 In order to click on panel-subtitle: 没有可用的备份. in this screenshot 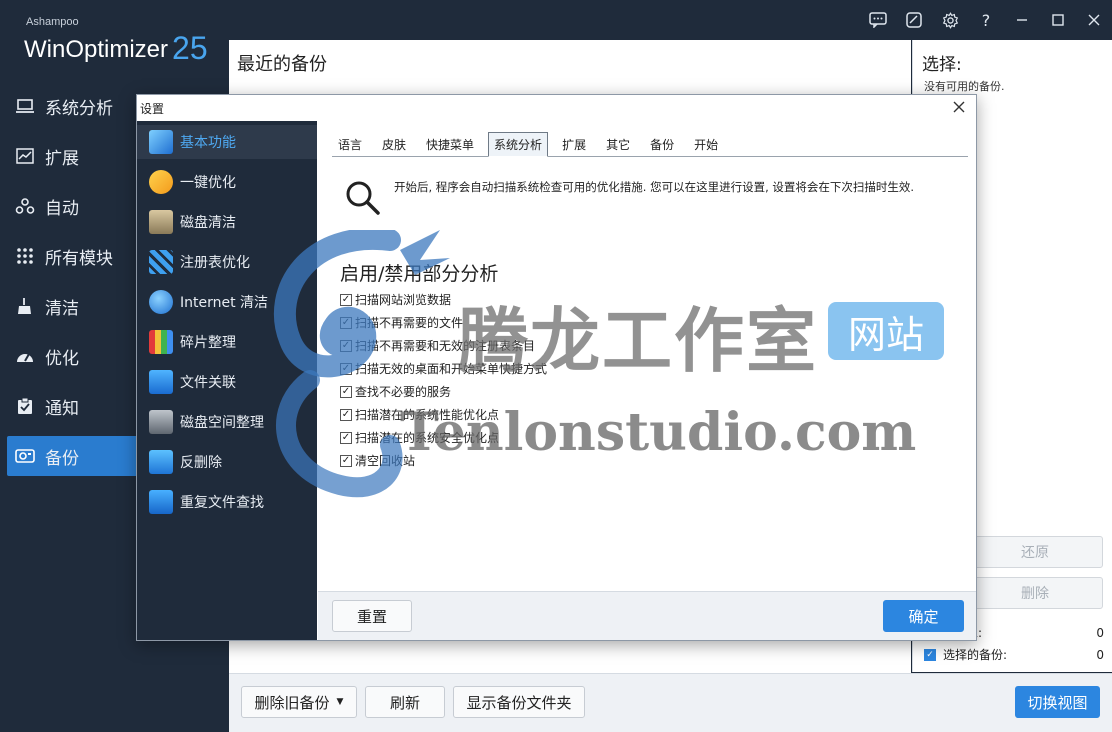, I will do `click(964, 86)`.